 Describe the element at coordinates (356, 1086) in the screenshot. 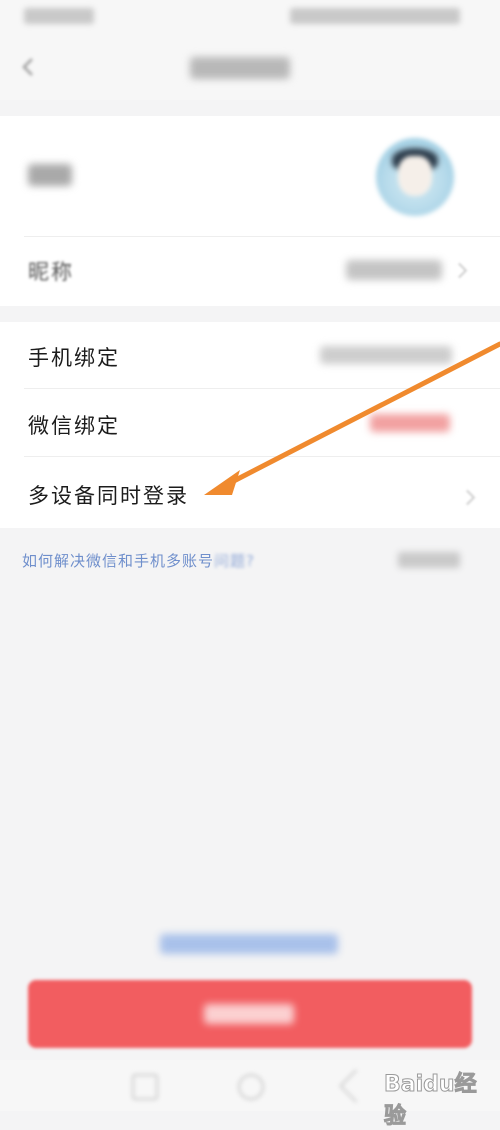

I see `back-icon` at that location.